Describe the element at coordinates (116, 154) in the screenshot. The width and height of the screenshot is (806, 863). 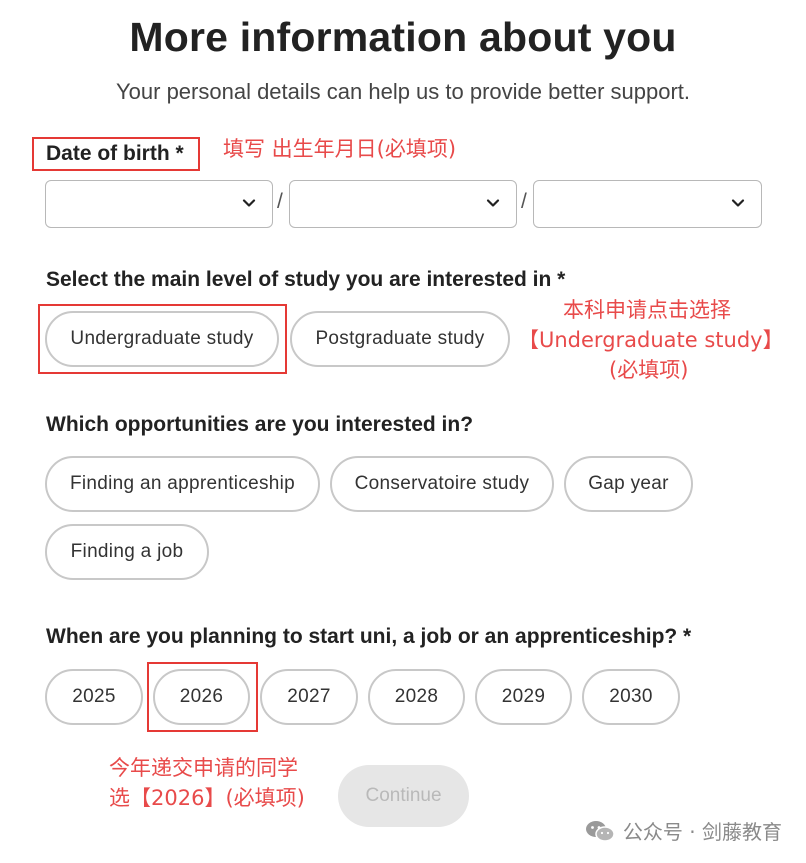
I see `dob-label-highlight` at that location.